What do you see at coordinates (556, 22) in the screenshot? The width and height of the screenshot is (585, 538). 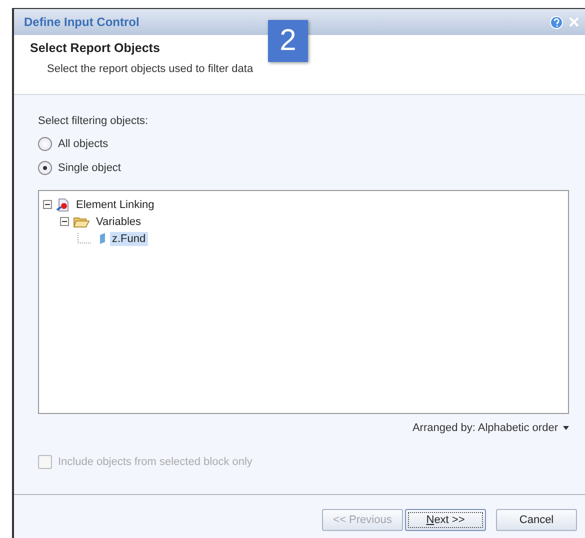 I see `help-icon` at bounding box center [556, 22].